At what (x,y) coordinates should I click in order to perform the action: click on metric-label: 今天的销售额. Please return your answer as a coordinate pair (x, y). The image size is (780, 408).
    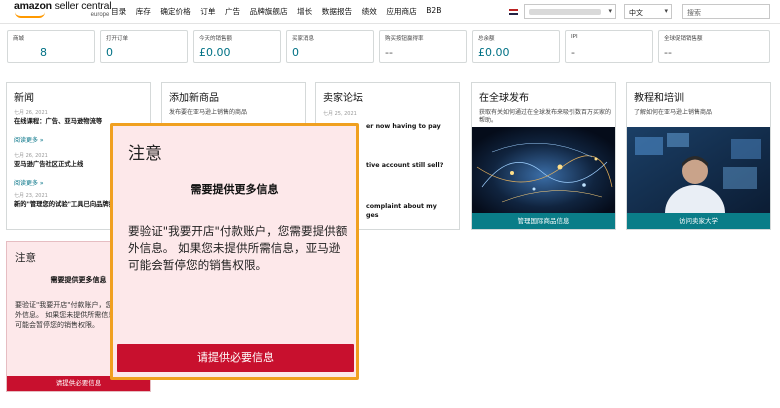
    Looking at the image, I should click on (216, 39).